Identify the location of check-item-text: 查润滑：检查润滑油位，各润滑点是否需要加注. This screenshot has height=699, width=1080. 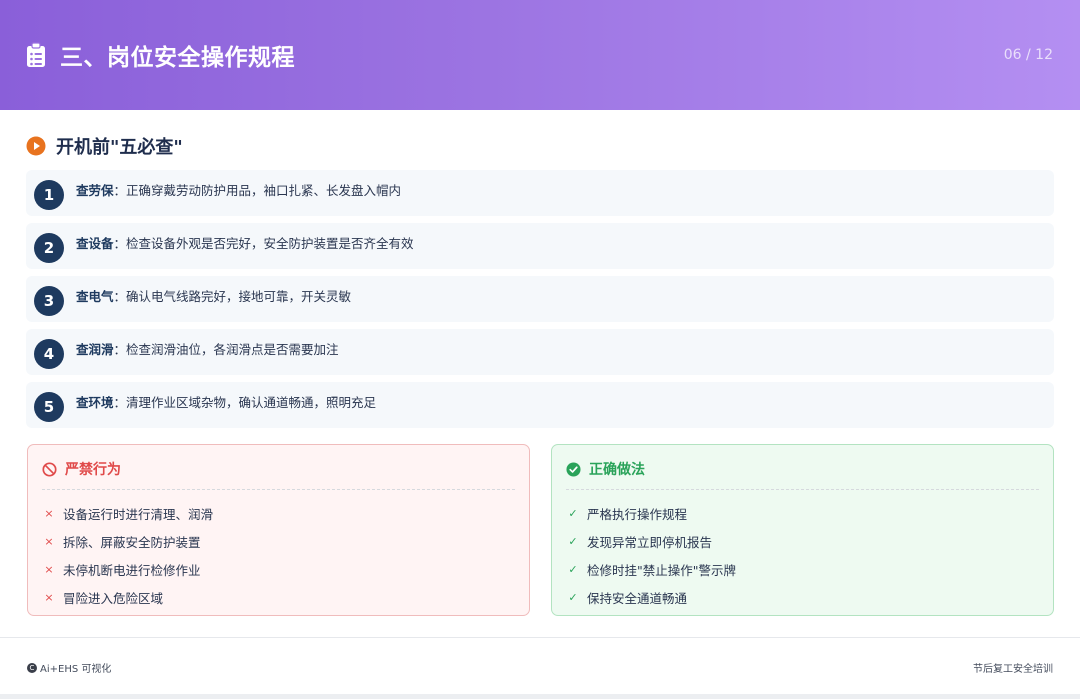
(207, 348).